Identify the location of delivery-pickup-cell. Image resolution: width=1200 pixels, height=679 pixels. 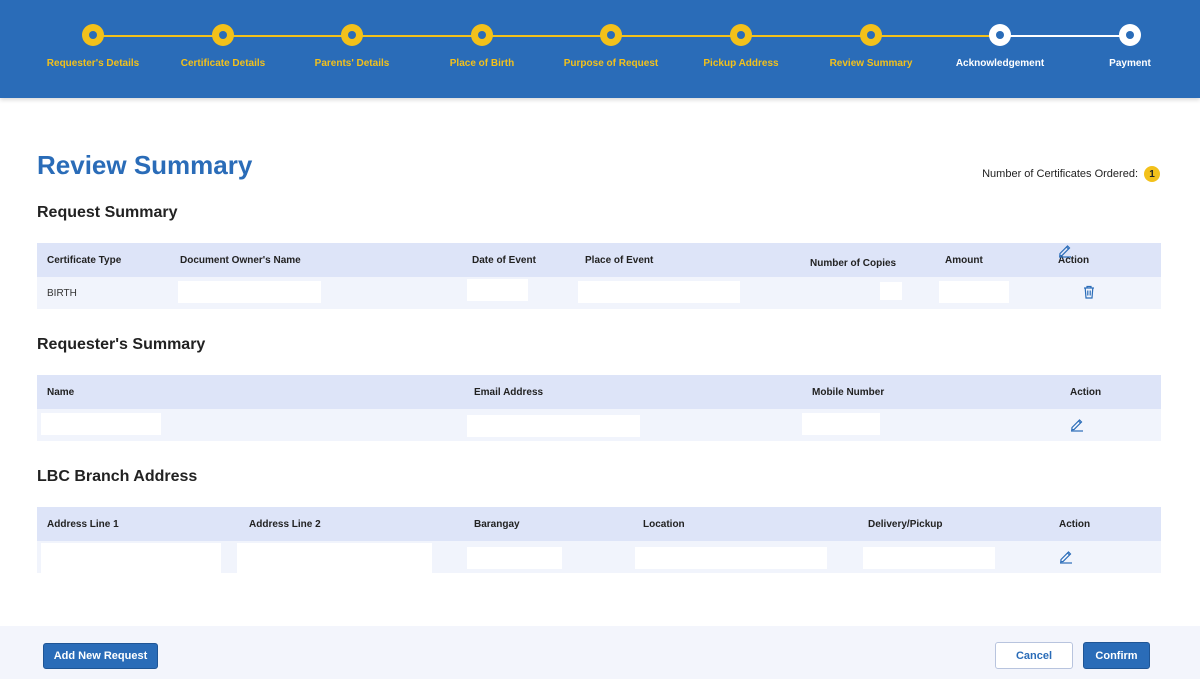
(929, 558).